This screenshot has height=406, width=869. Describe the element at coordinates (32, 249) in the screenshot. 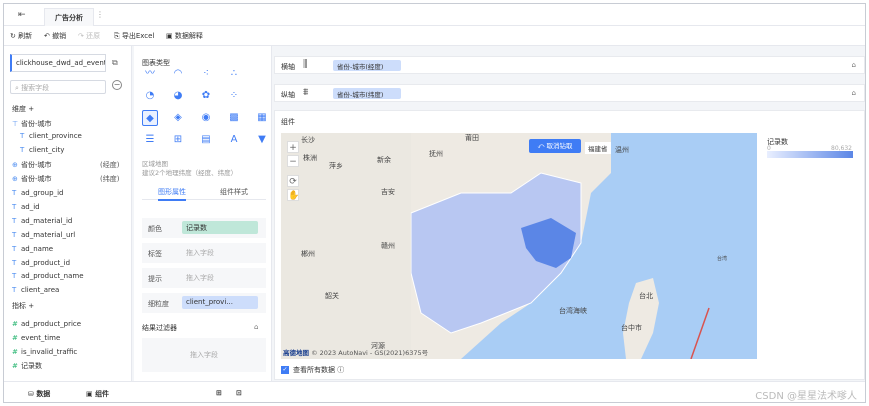

I see `dimension-item: Tad_name` at that location.